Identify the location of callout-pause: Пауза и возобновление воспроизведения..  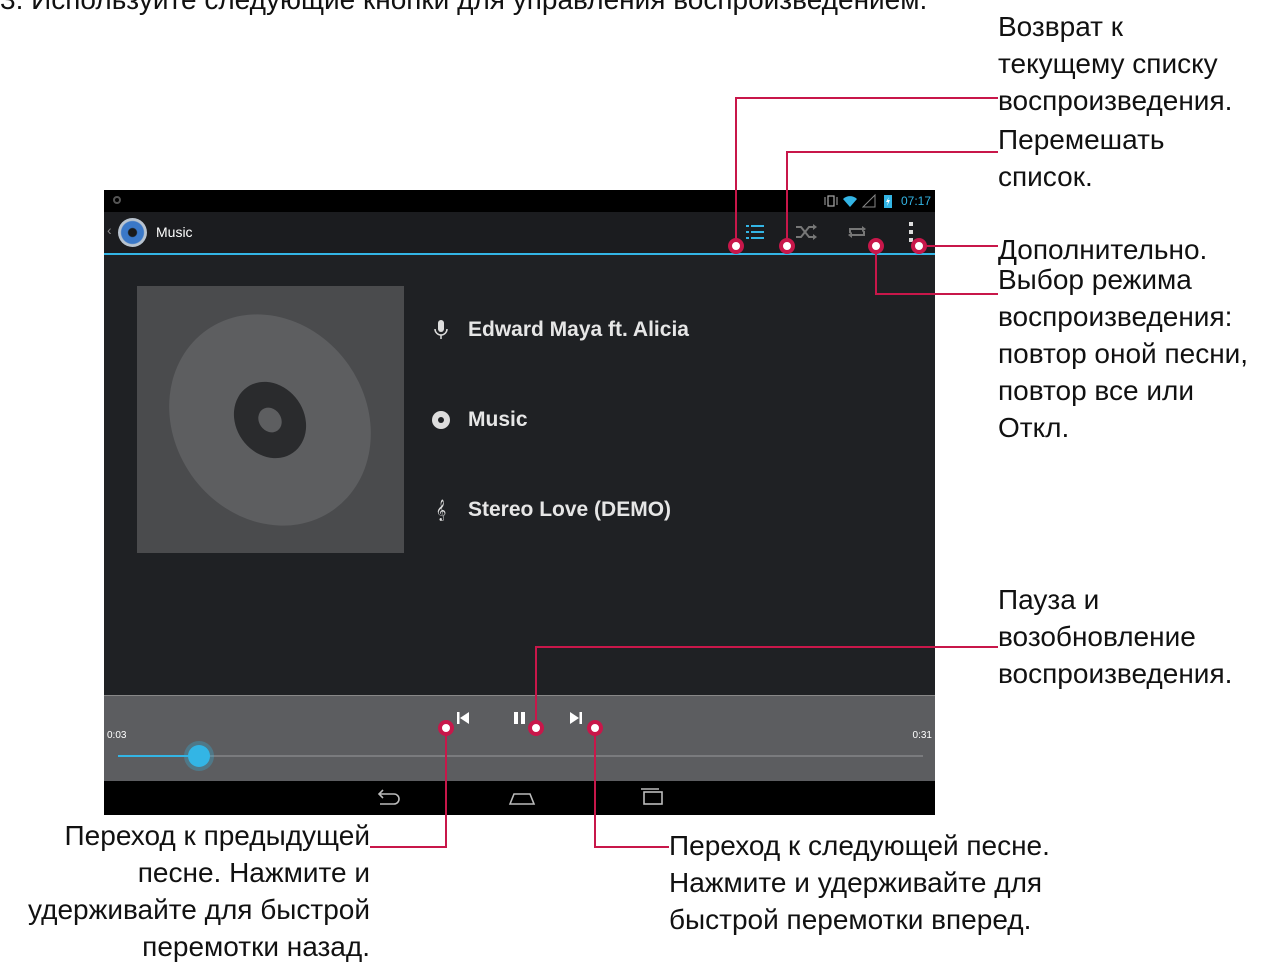
(1115, 636).